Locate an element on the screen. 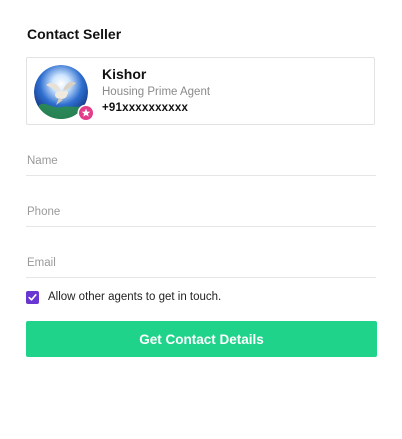 The height and width of the screenshot is (439, 402). get-contact-details-button: Get Contact Details is located at coordinates (201, 339).